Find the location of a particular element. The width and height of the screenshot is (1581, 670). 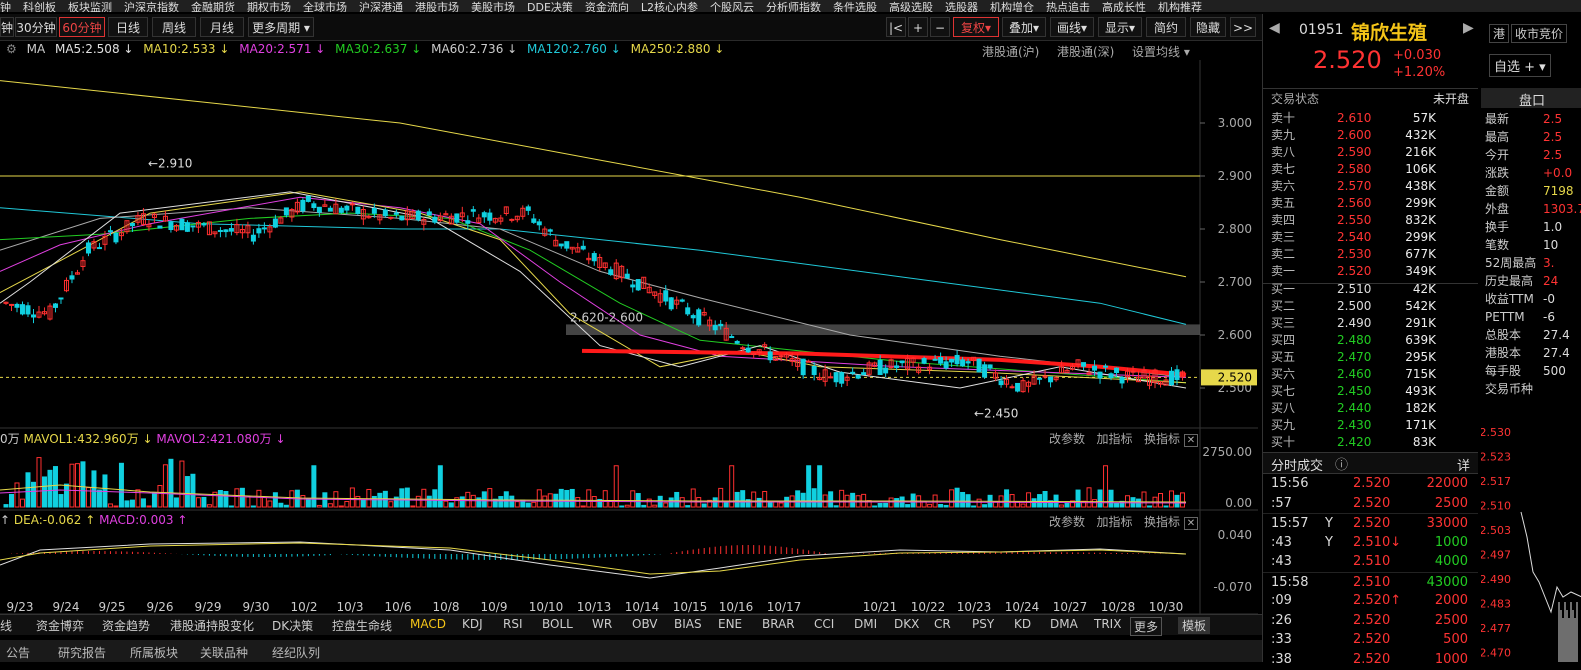

period-tab-week: 周线 is located at coordinates (174, 27).